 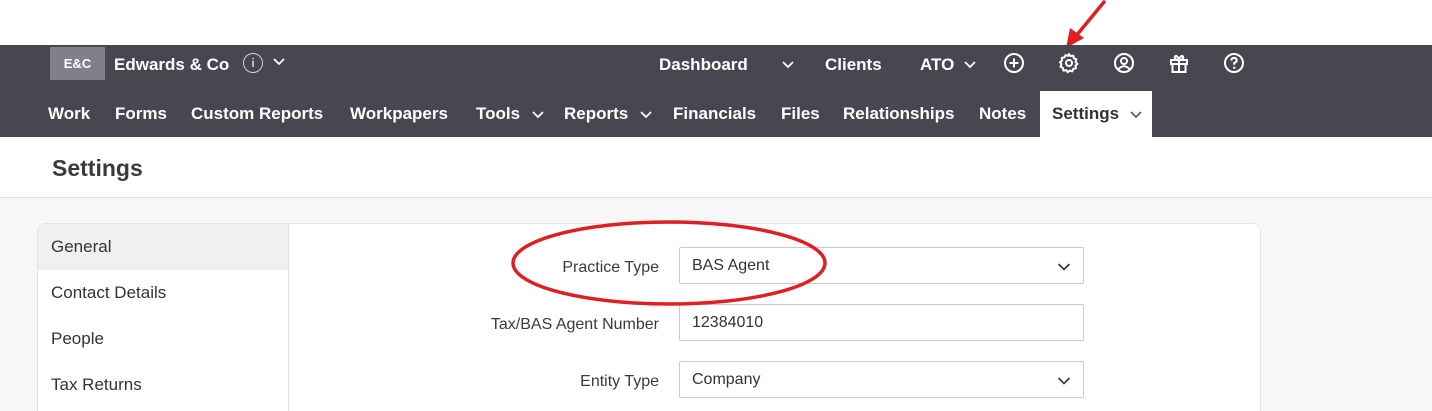 What do you see at coordinates (1179, 63) in the screenshot?
I see `gift-icon` at bounding box center [1179, 63].